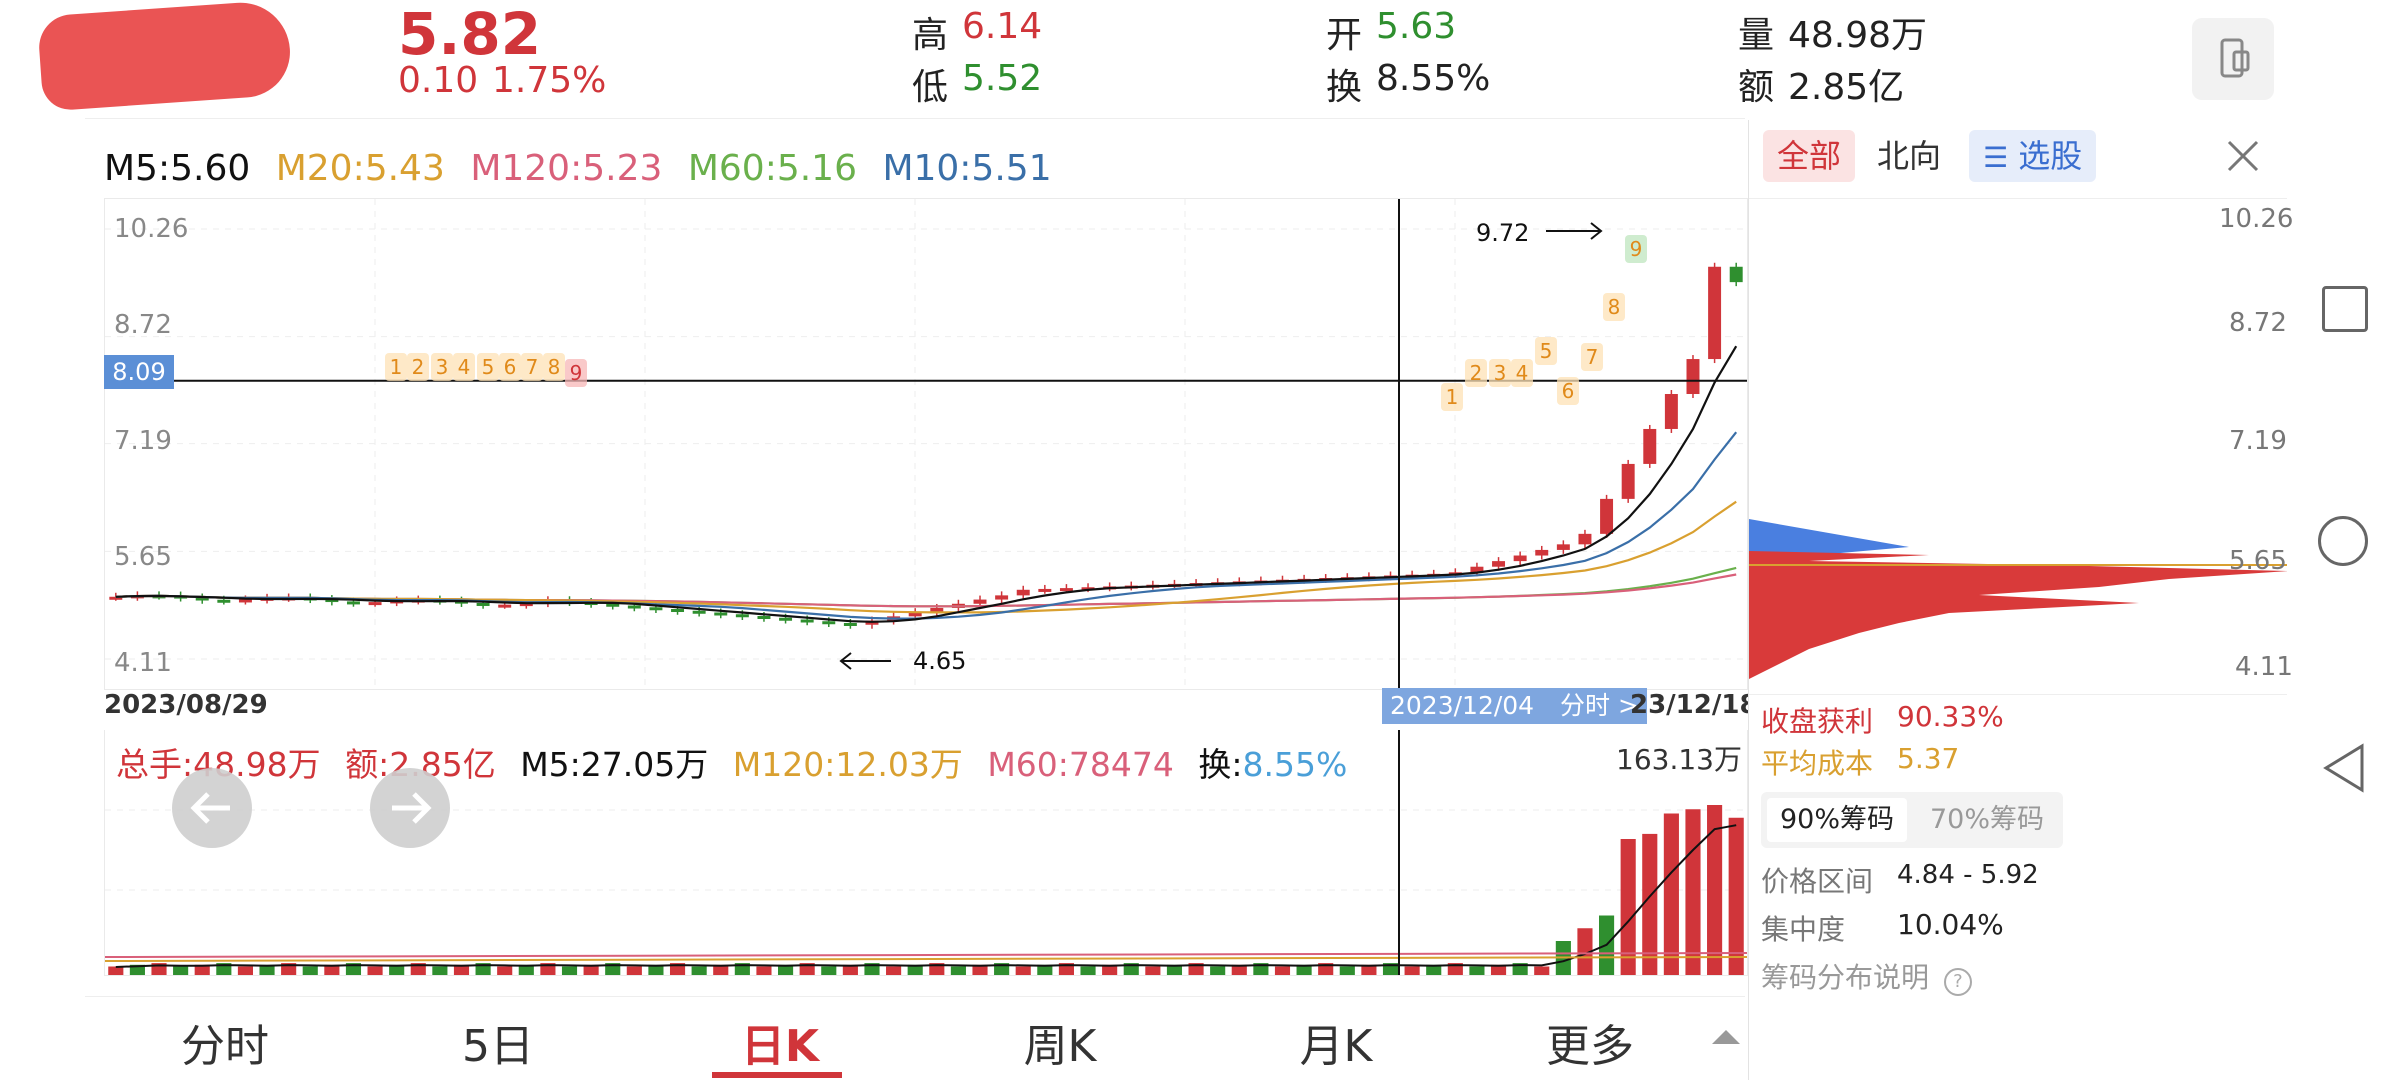  What do you see at coordinates (865, 661) in the screenshot?
I see `low-arrow` at bounding box center [865, 661].